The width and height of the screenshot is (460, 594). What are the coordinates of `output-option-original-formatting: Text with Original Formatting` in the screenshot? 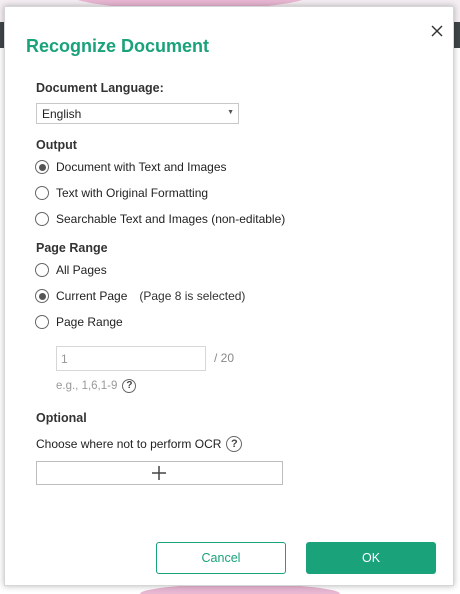 It's located at (121, 193).